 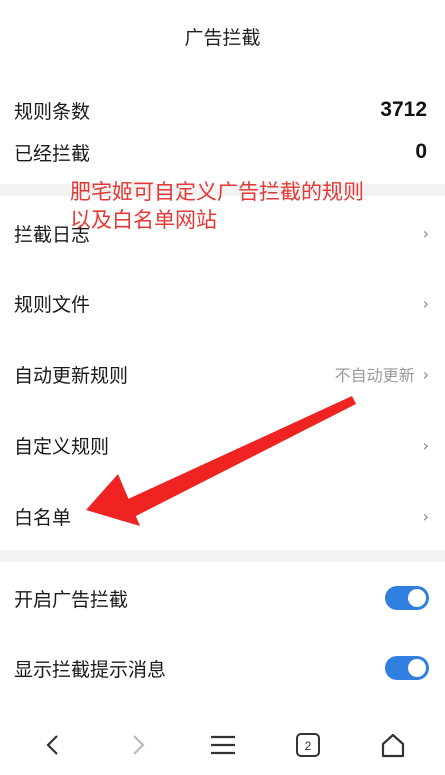 What do you see at coordinates (407, 668) in the screenshot?
I see `show-tip-toggle` at bounding box center [407, 668].